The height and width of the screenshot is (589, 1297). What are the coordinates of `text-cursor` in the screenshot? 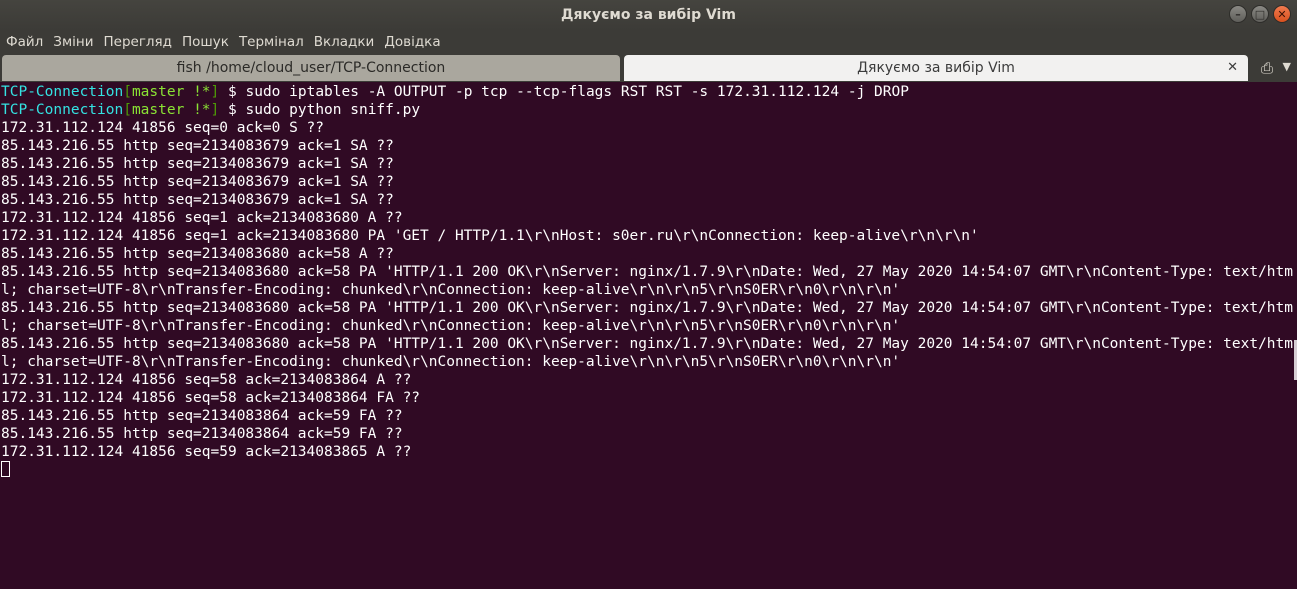 It's located at (5, 469).